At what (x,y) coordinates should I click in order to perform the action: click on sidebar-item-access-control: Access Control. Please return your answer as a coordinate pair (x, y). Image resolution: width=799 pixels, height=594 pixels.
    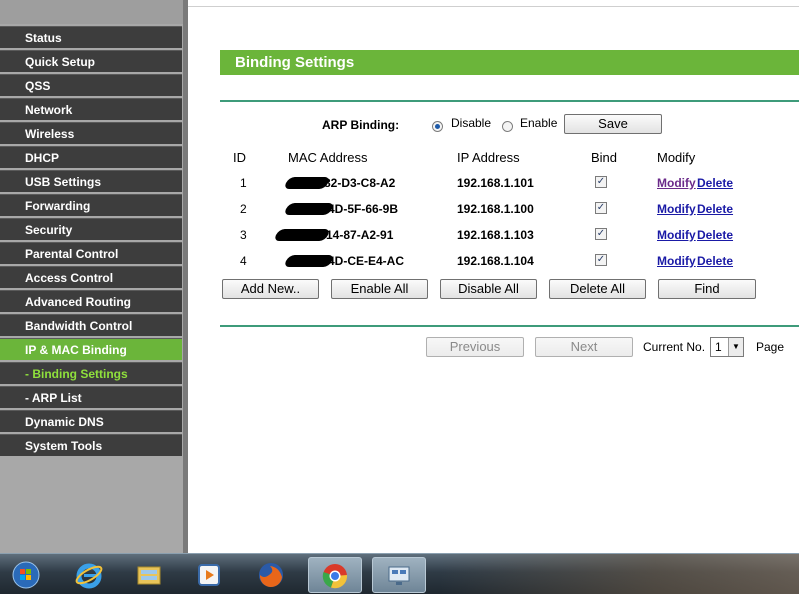
    Looking at the image, I should click on (91, 277).